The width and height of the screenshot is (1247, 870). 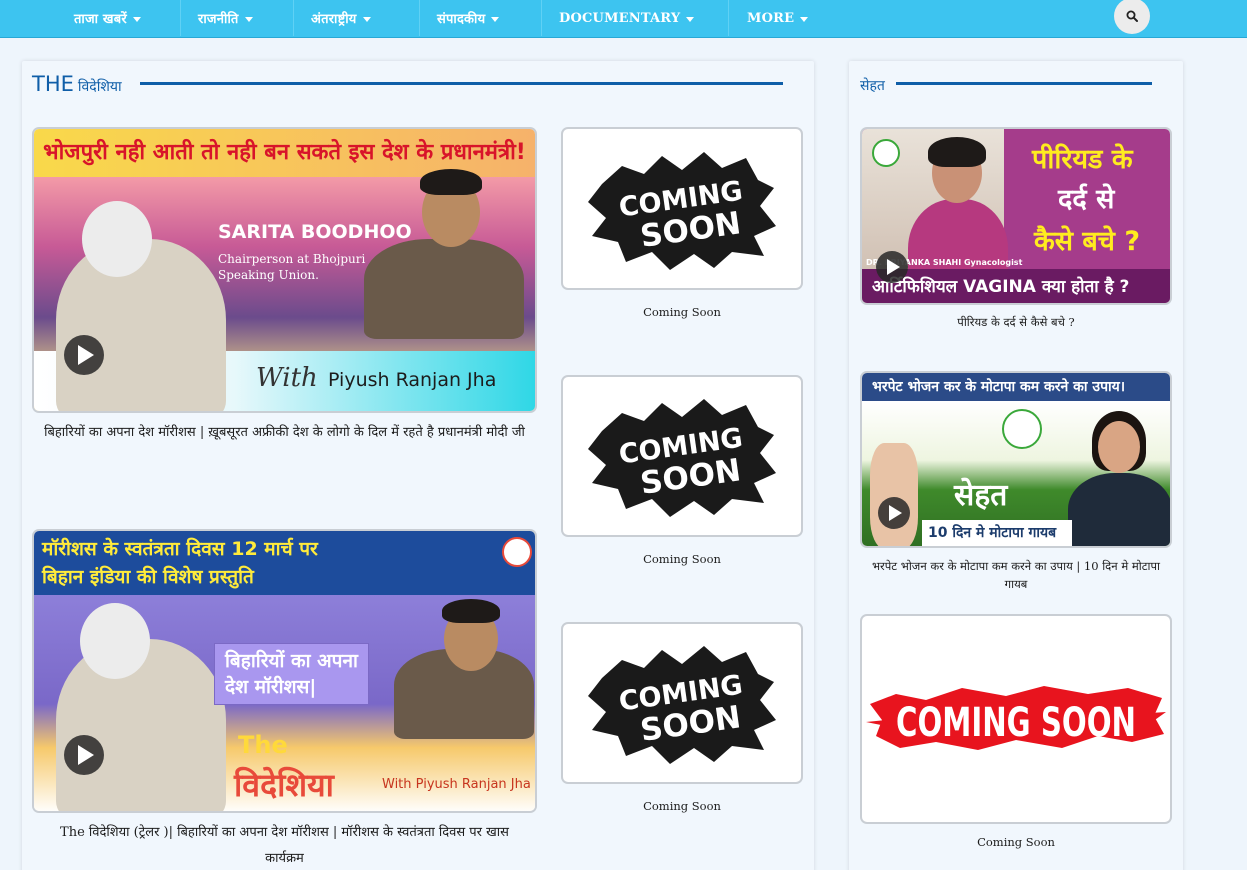 What do you see at coordinates (1087, 241) in the screenshot?
I see `thumbnail-title-line: कैसे बचे ?` at bounding box center [1087, 241].